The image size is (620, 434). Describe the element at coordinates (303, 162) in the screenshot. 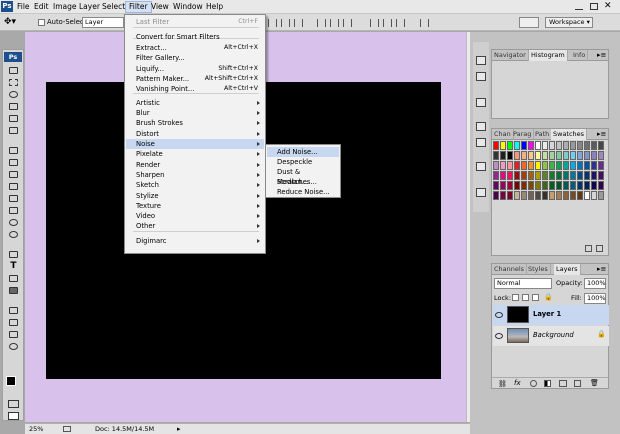

I see `noise-menu-item-despeckle: Despeckle` at that location.